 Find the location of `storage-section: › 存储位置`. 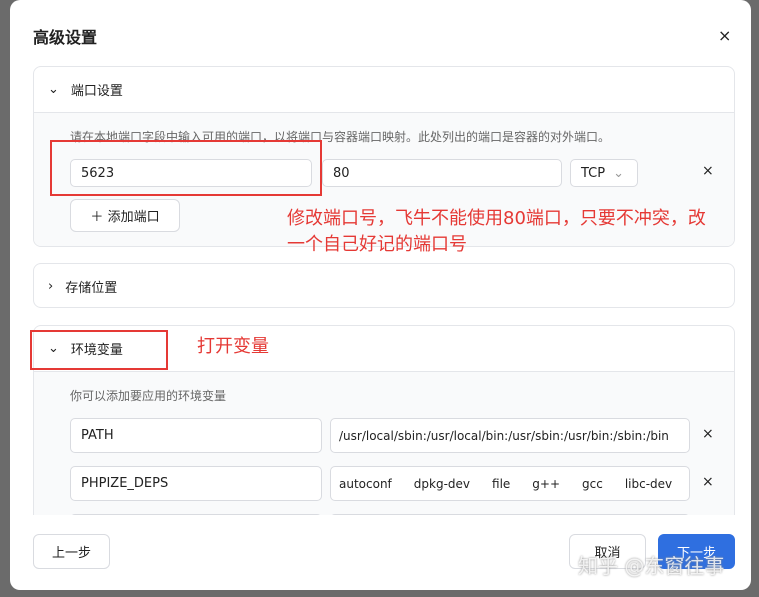

storage-section: › 存储位置 is located at coordinates (384, 285).